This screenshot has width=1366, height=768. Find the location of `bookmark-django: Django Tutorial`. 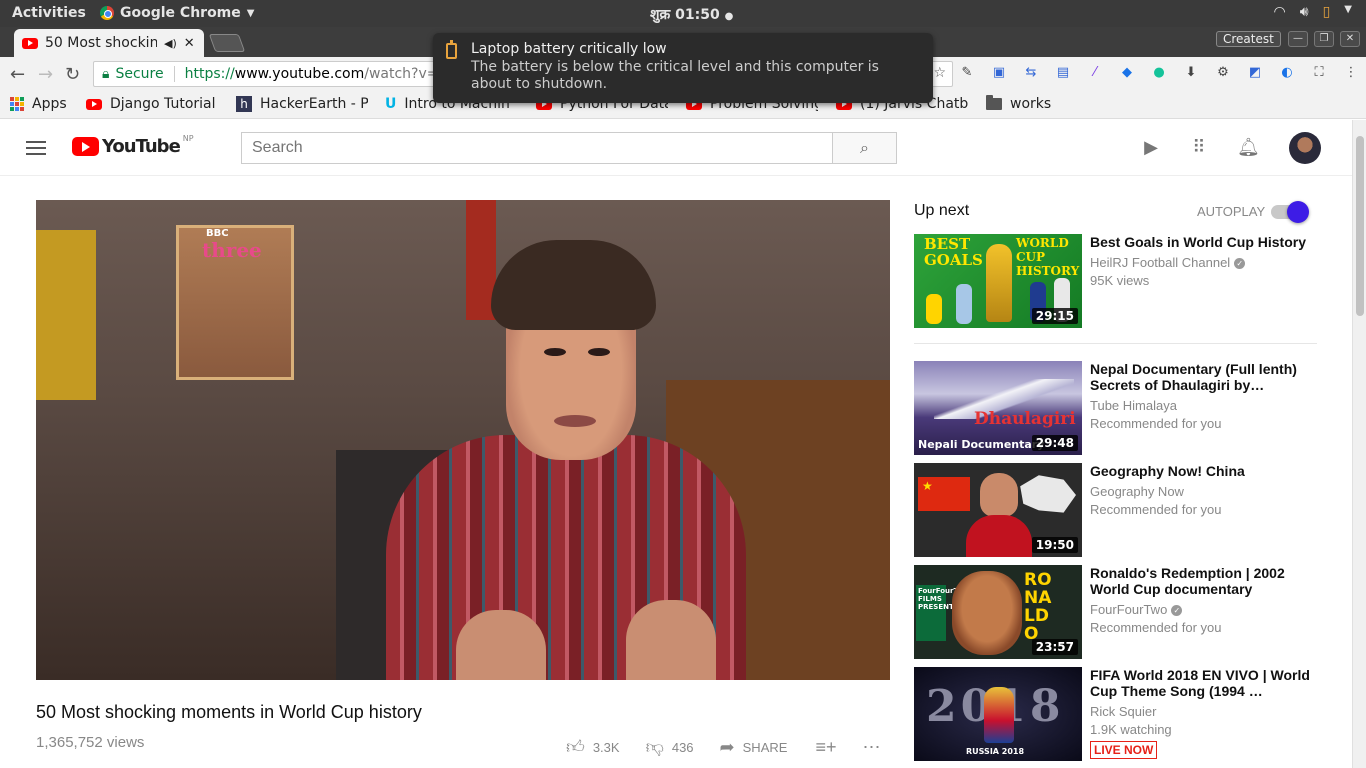

bookmark-django: Django Tutorial is located at coordinates (152, 104).